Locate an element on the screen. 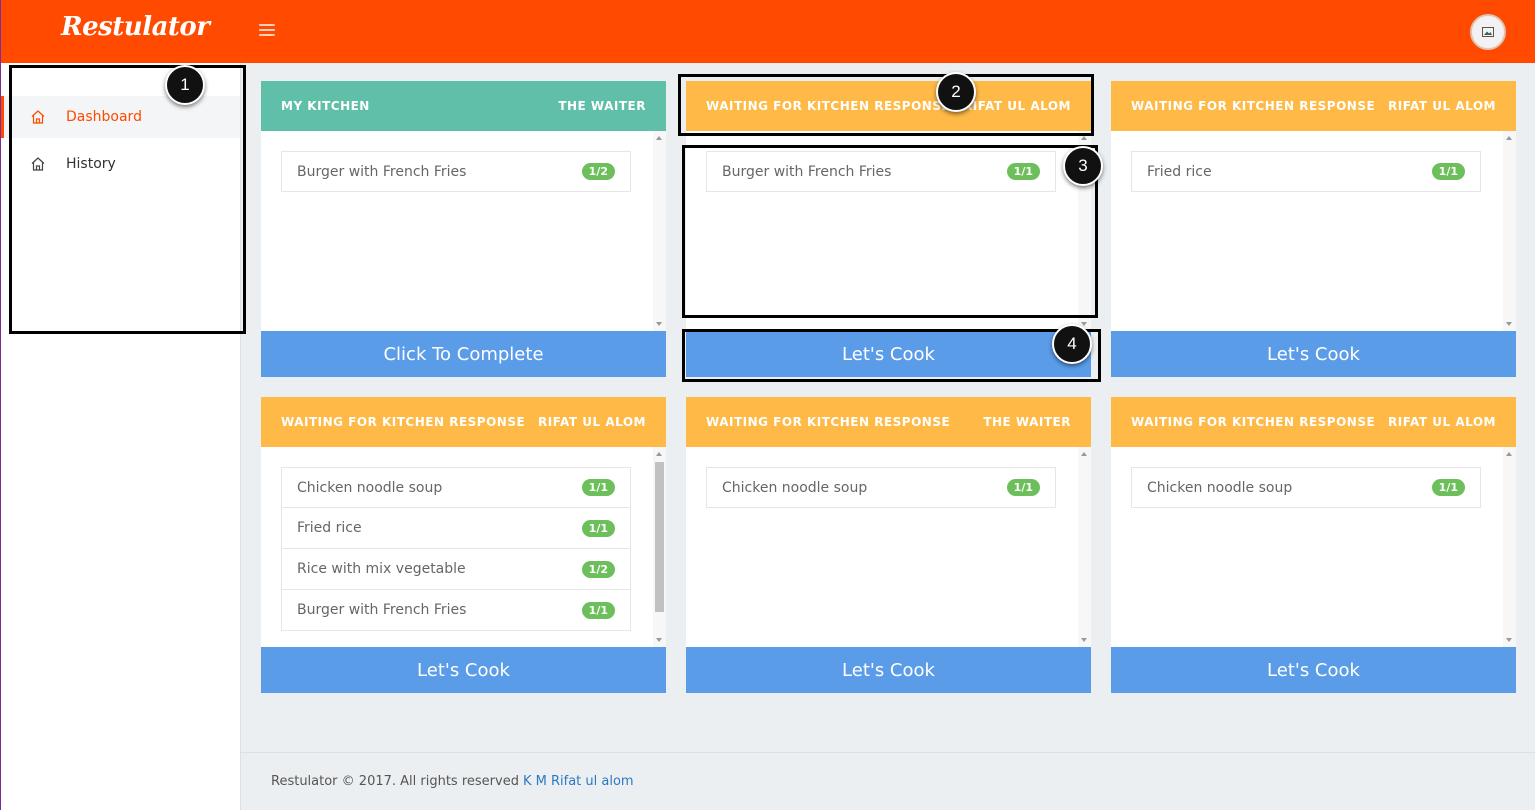  annotation-marker: 3 is located at coordinates (1083, 166).